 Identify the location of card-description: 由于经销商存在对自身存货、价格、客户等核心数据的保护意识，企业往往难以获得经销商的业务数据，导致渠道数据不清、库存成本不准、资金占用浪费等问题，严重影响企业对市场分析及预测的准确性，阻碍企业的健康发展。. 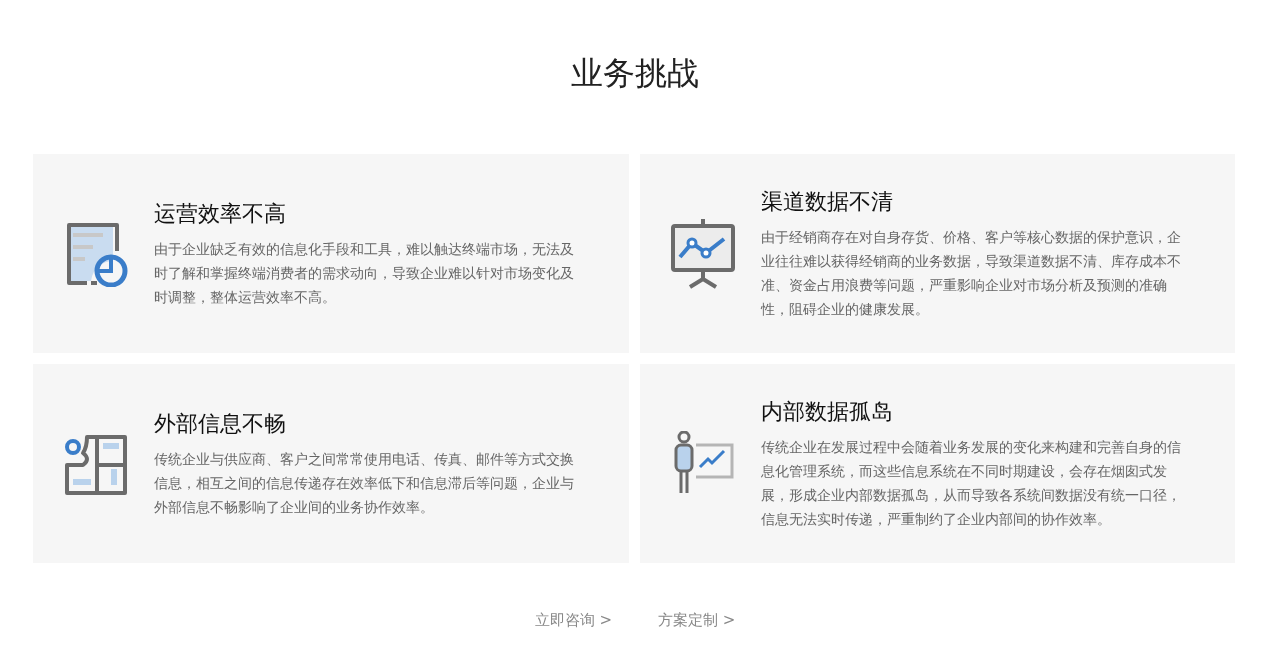
(971, 273).